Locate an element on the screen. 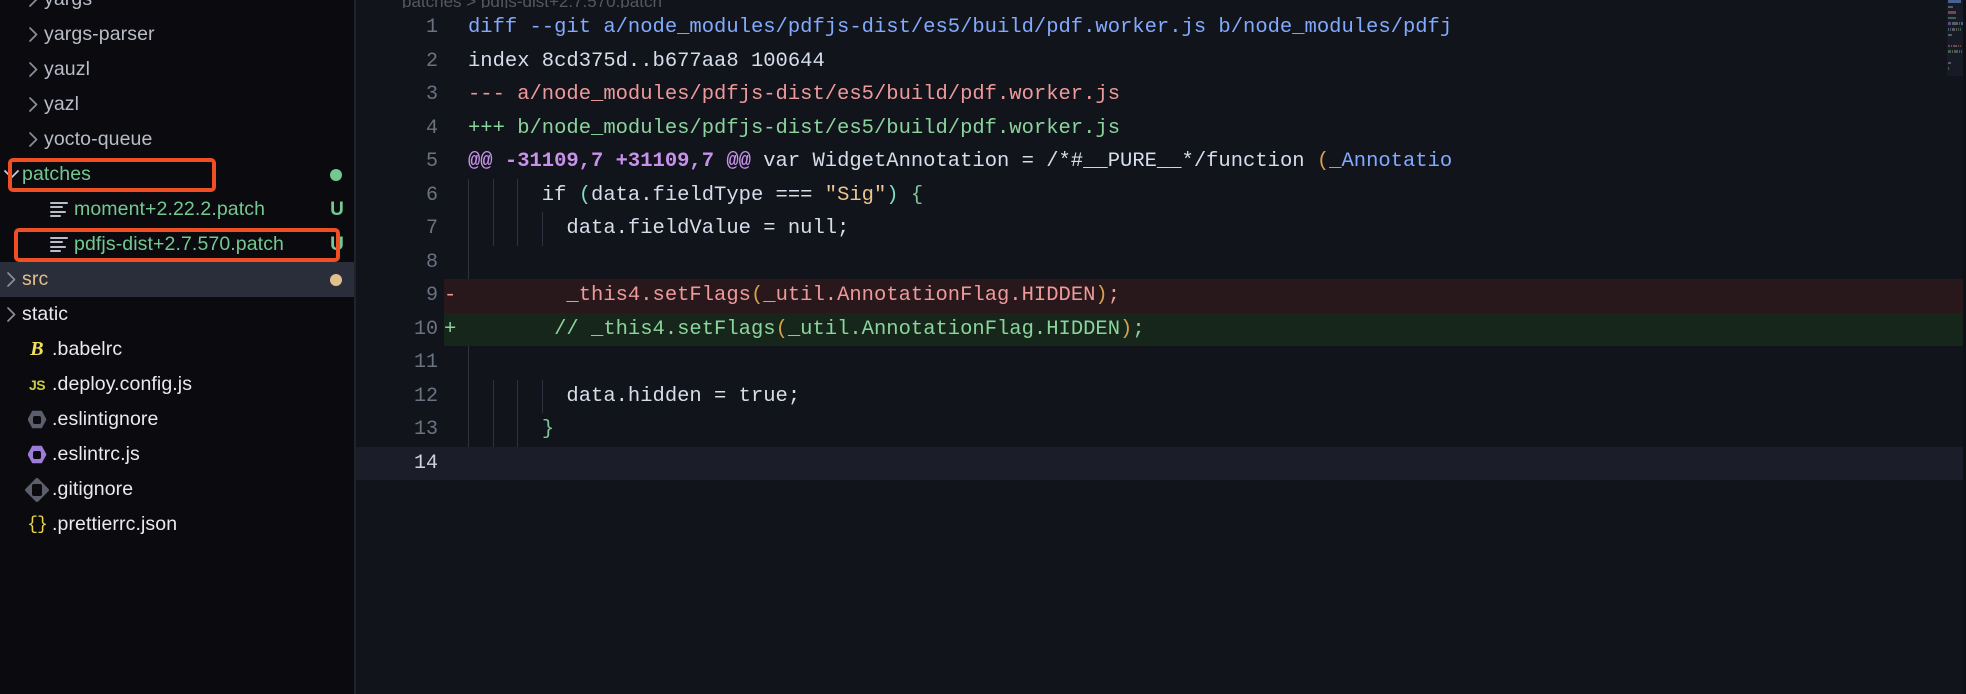  code-token: data.fieldType === is located at coordinates (708, 195).